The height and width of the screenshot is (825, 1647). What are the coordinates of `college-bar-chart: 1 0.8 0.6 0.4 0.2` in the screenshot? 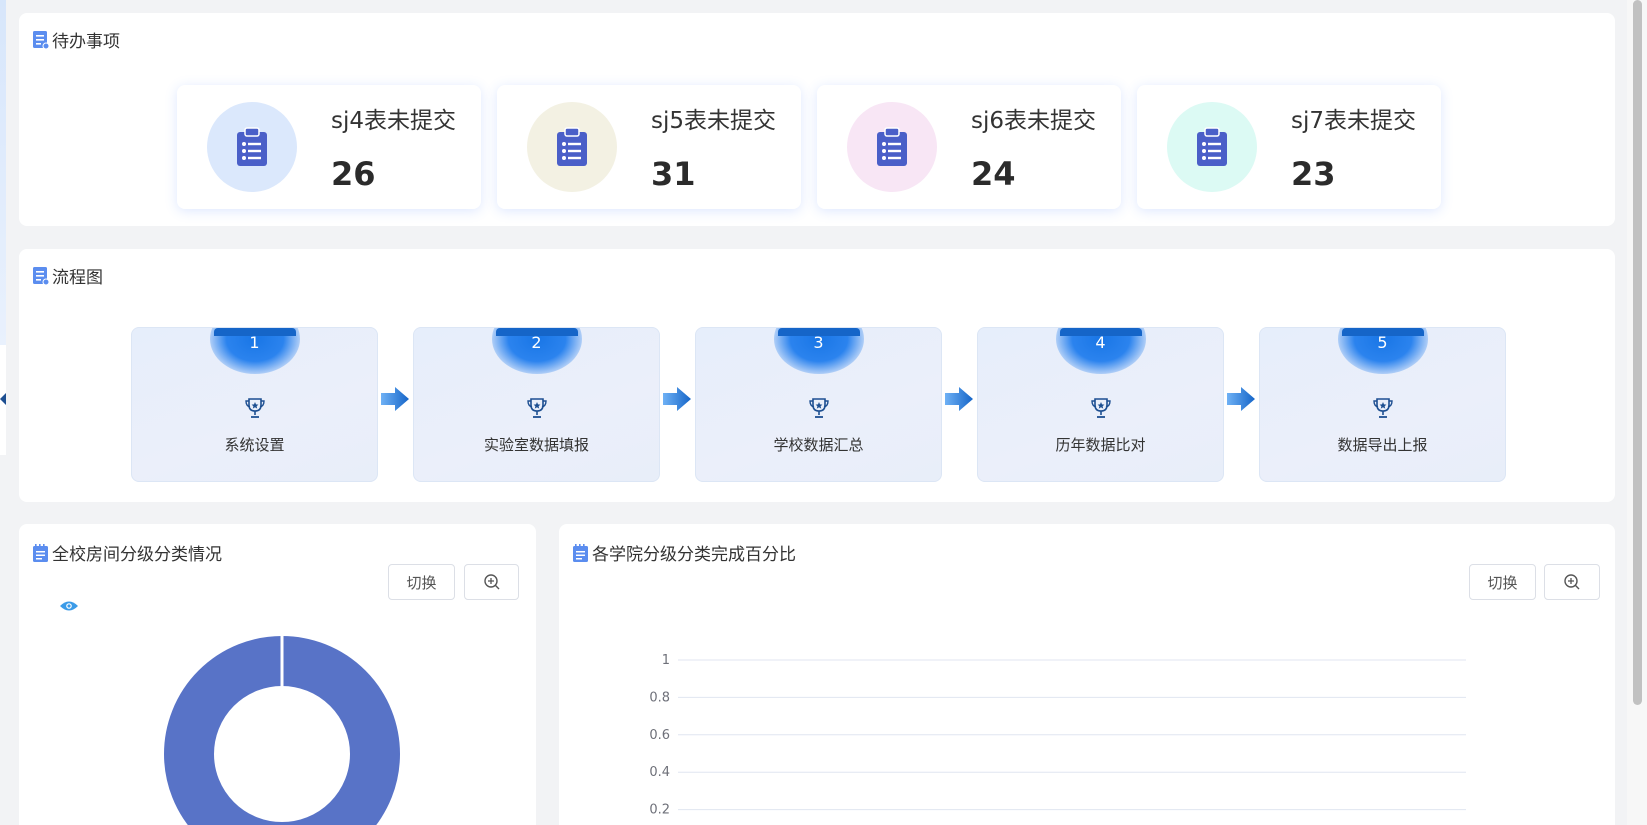 It's located at (1057, 735).